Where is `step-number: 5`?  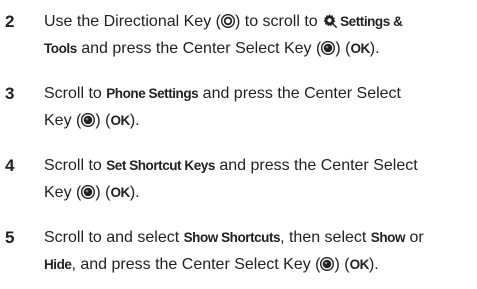
step-number: 5 is located at coordinates (10, 237).